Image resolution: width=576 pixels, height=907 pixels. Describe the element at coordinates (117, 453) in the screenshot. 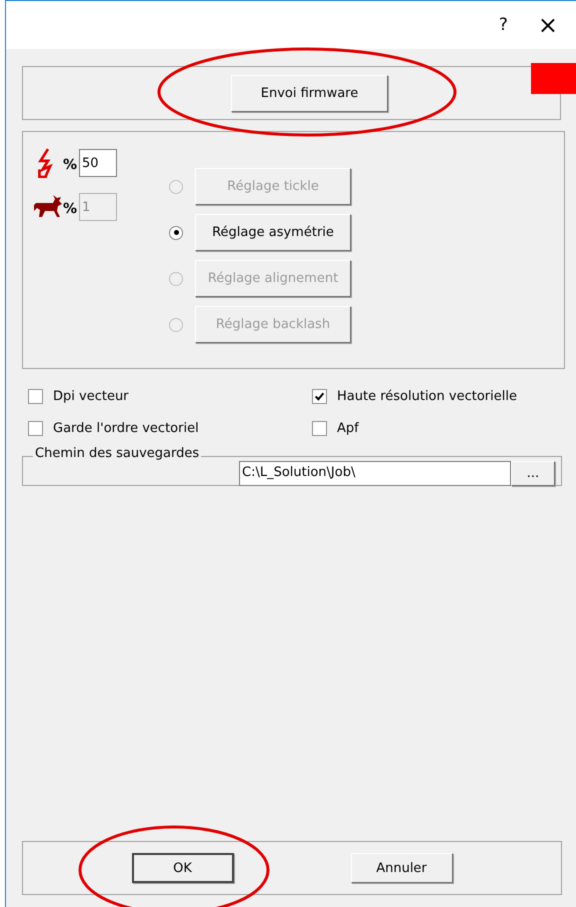

I see `group-label: Chemin des sauvegardes` at that location.